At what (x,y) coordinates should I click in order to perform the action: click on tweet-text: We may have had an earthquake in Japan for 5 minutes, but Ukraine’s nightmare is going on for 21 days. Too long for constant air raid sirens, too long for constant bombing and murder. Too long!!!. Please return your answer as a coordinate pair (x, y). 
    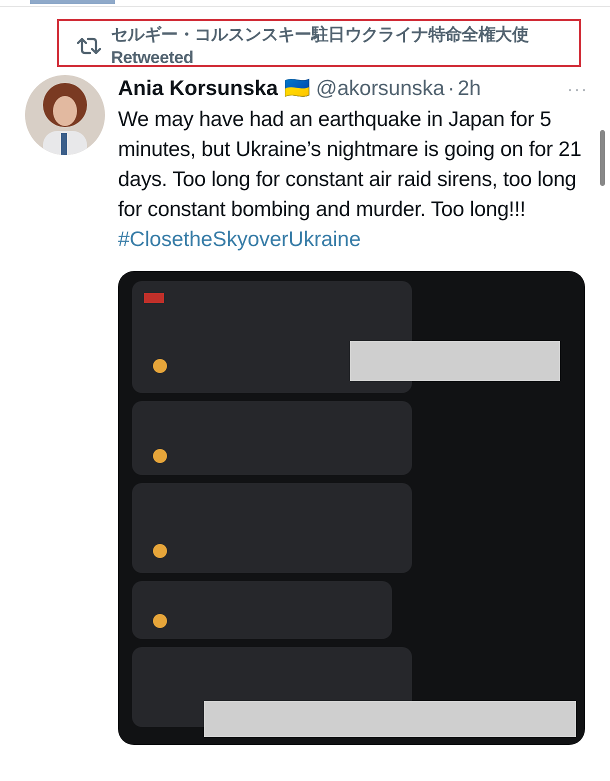
    Looking at the image, I should click on (350, 165).